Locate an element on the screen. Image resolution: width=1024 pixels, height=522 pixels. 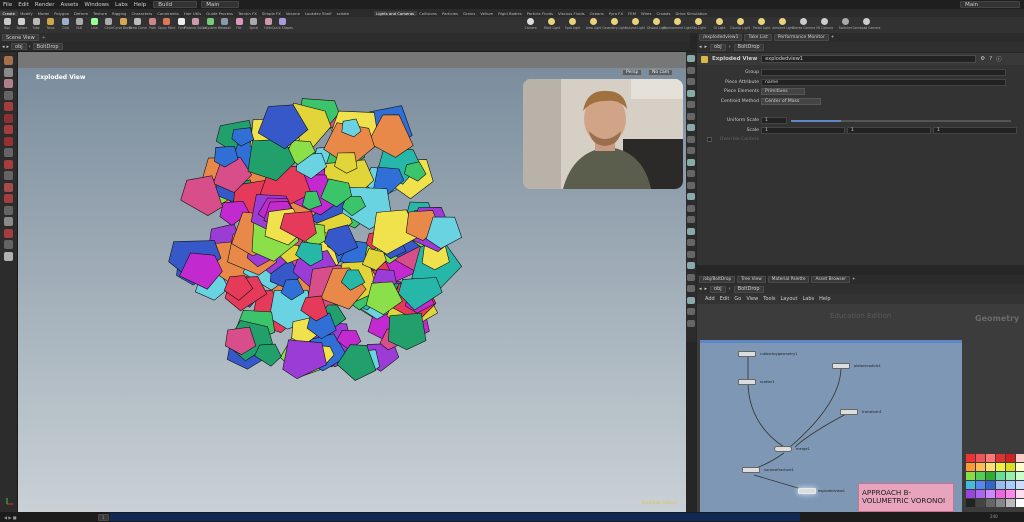
menu-labs: Labs is located at coordinates (121, 5).